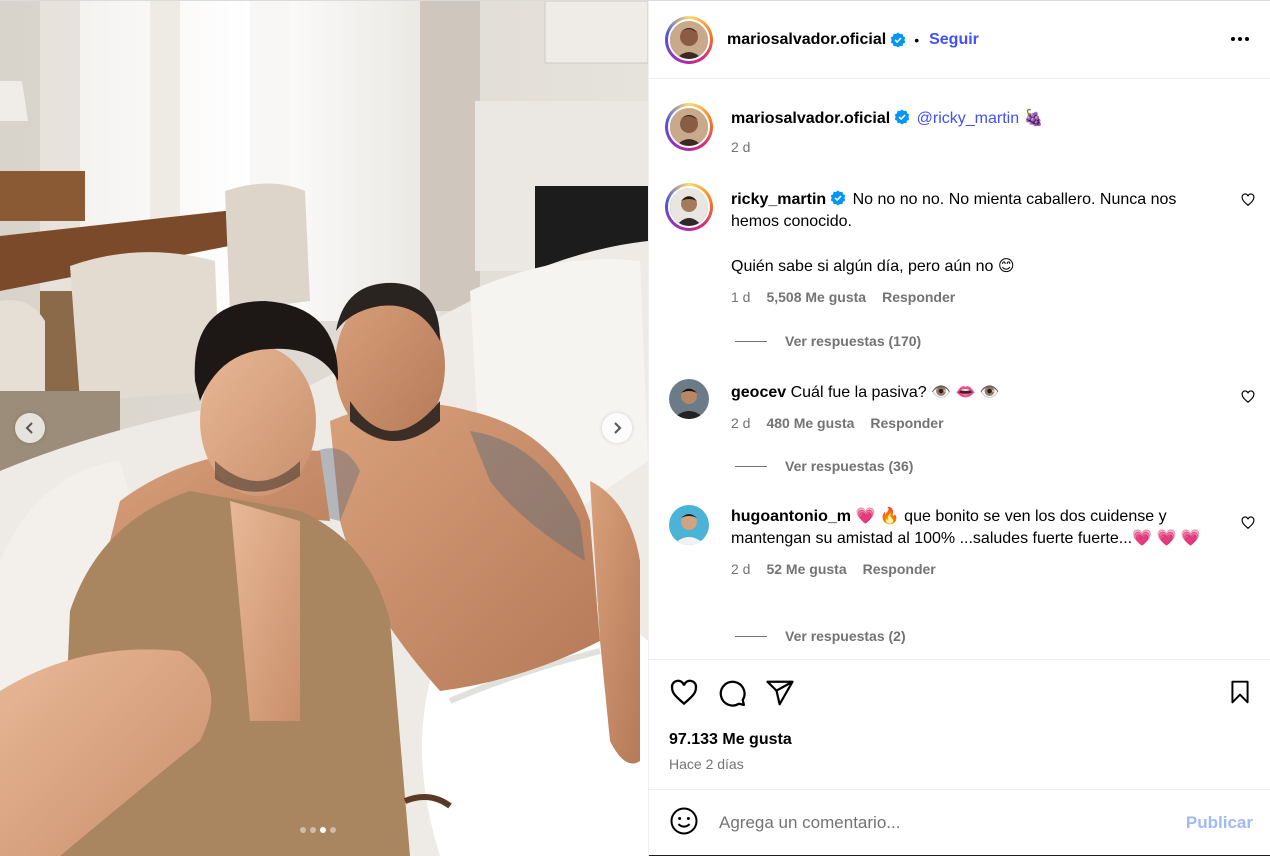  I want to click on comment-input, so click(939, 823).